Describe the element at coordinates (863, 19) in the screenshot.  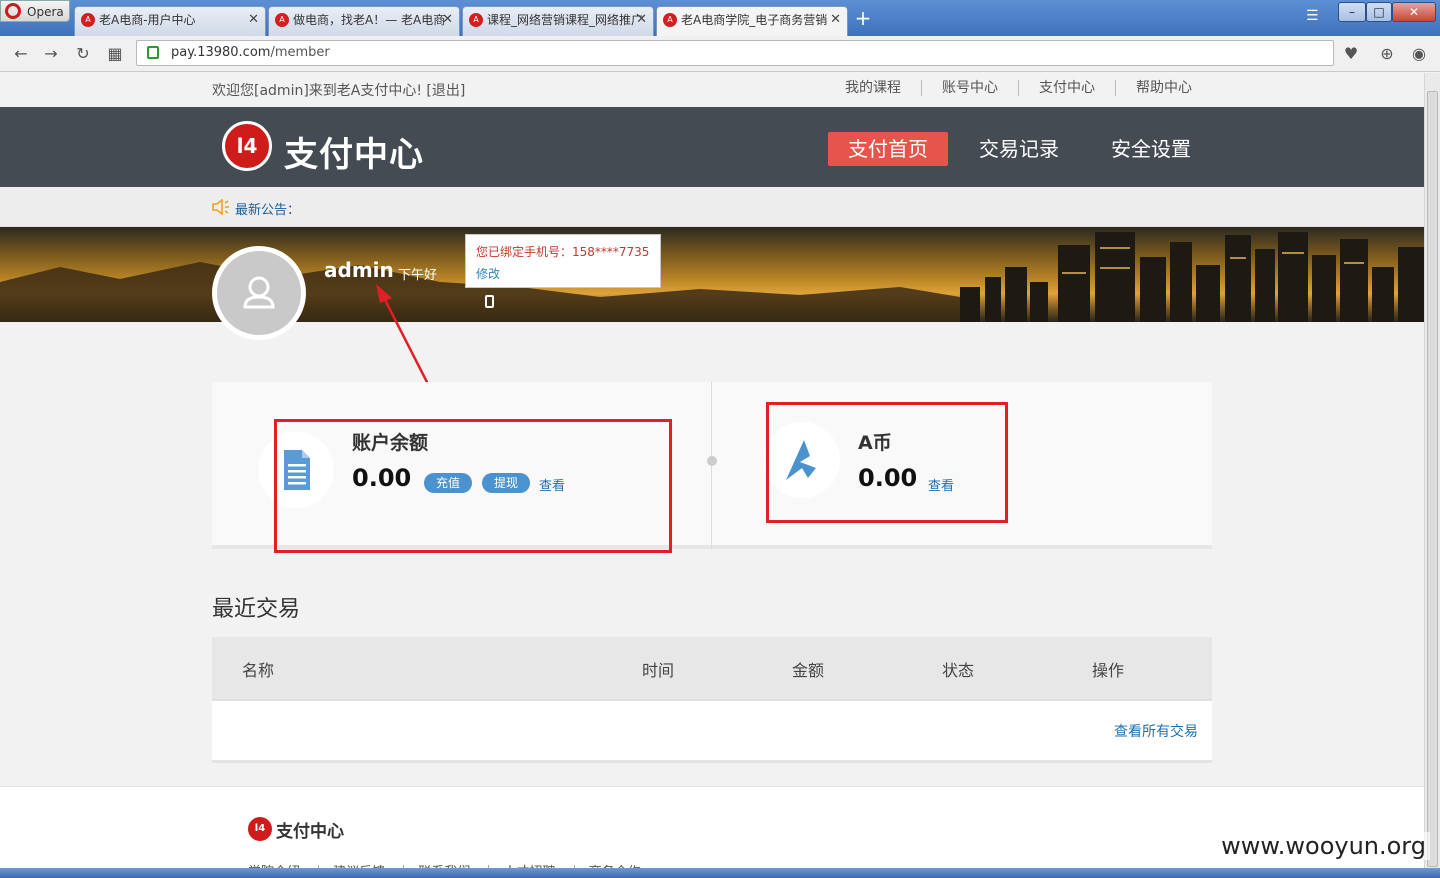
I see `new-tab-button: +` at that location.